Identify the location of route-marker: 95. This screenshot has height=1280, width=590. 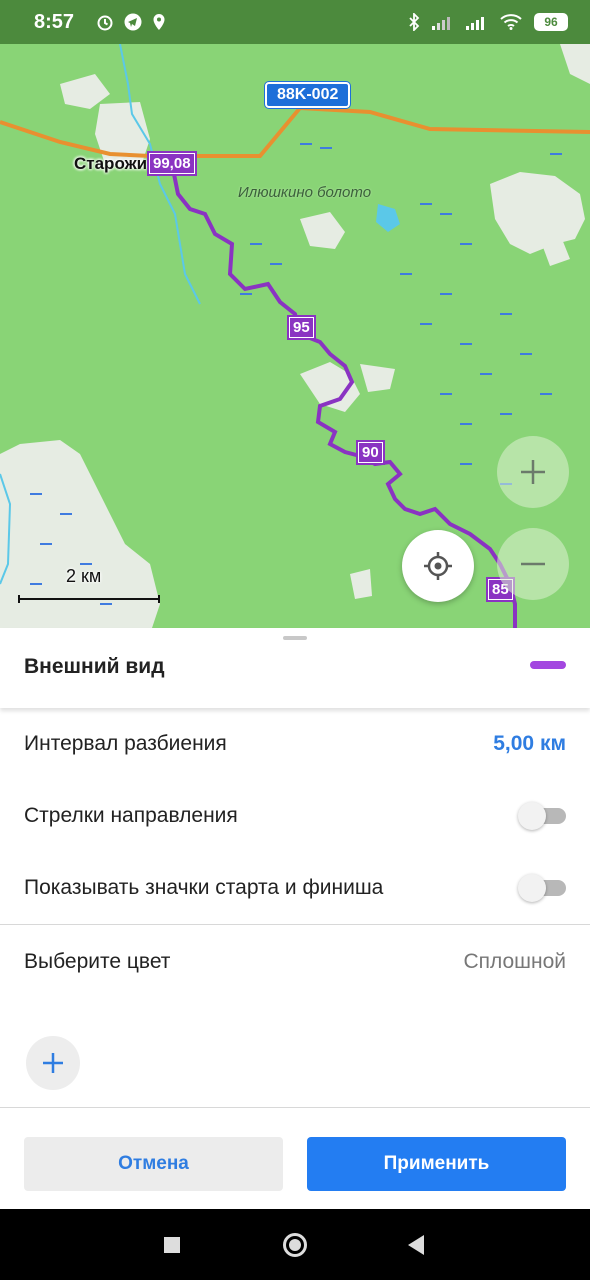
(301, 327).